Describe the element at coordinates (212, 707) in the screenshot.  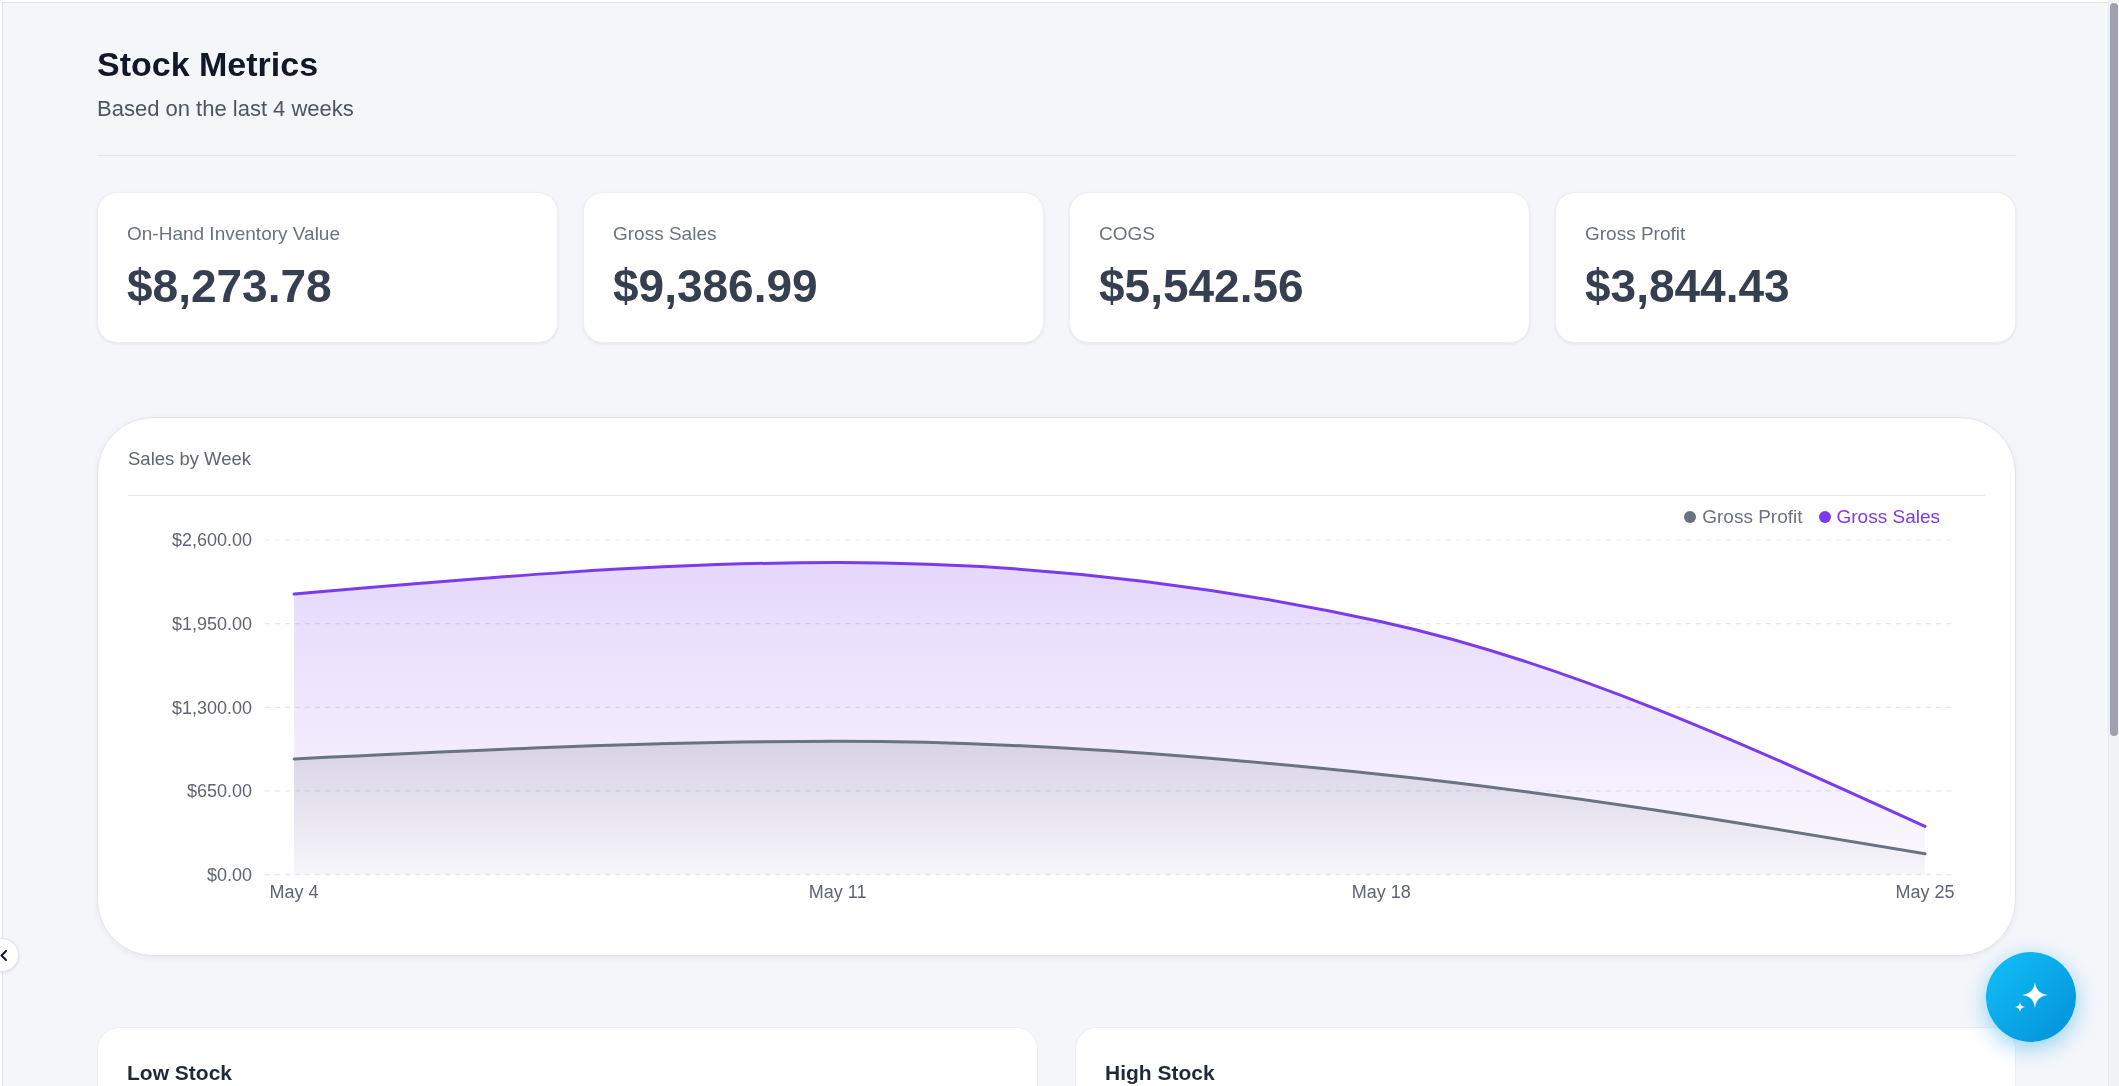
I see `y-axis-label: $1,300.00` at that location.